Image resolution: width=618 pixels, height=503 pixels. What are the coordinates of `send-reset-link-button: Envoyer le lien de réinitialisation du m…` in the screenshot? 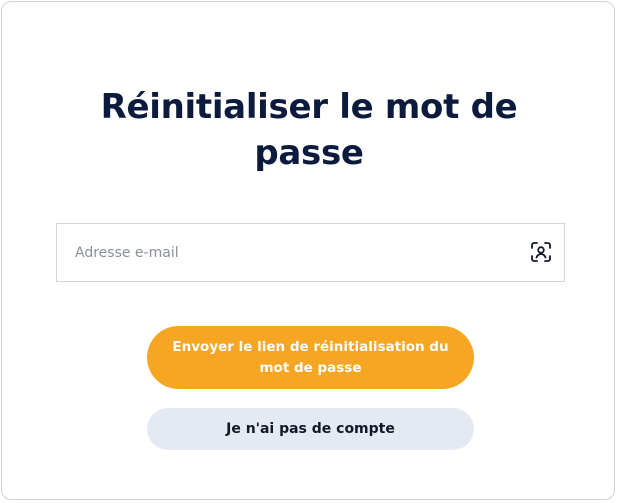 It's located at (310, 357).